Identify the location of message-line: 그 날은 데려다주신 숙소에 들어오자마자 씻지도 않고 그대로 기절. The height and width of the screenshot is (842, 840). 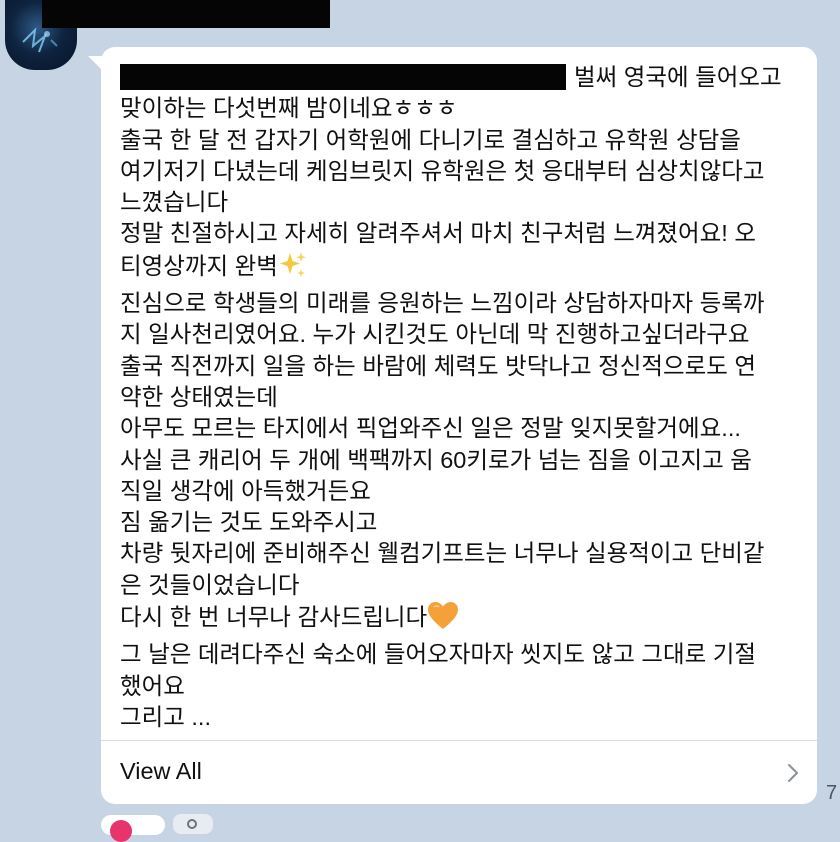
(438, 654).